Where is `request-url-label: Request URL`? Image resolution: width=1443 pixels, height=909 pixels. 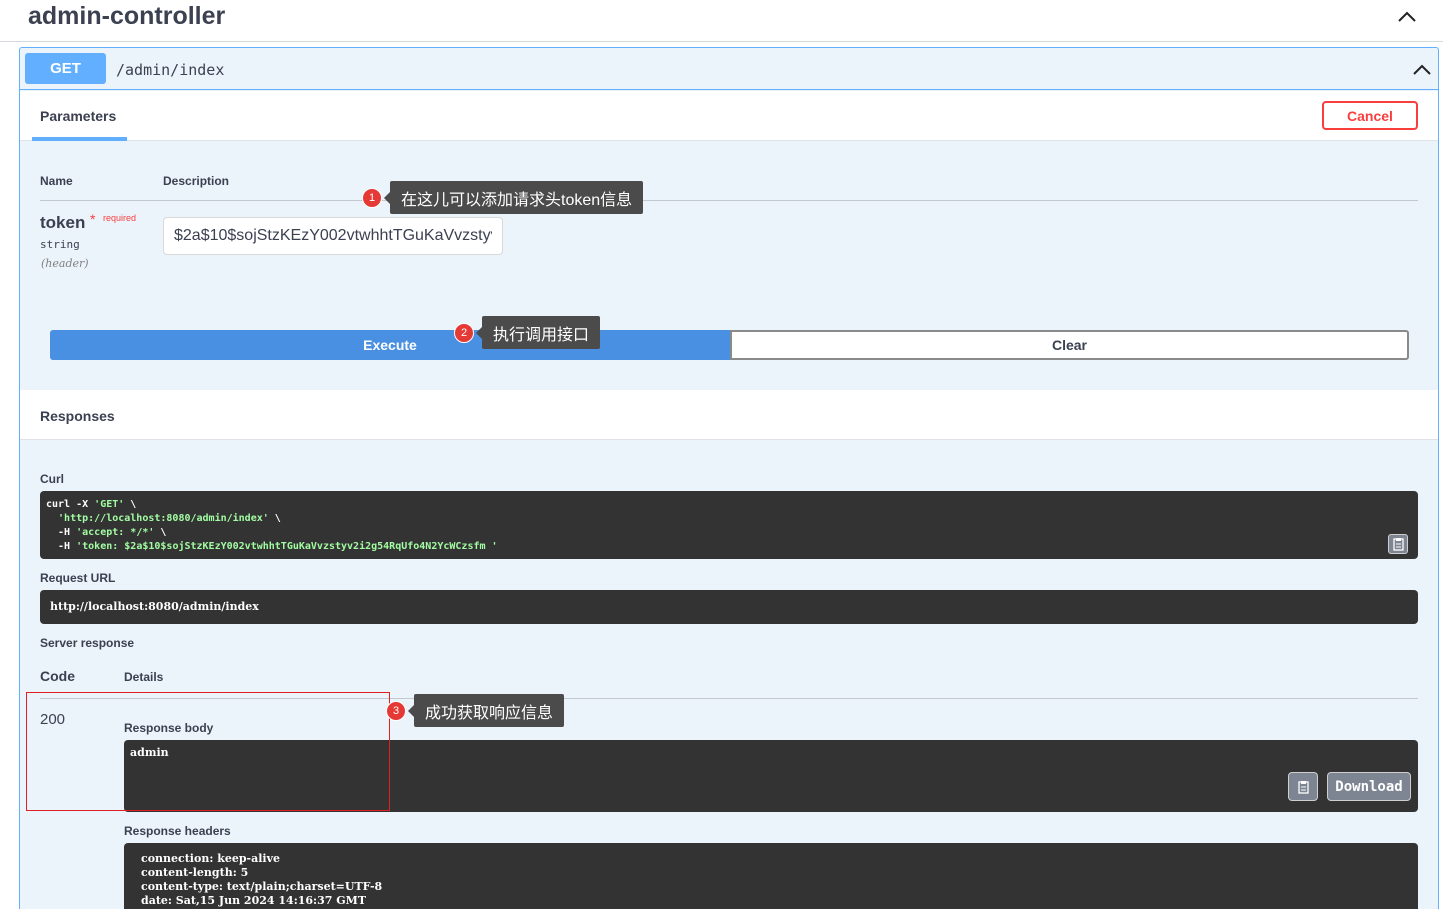 request-url-label: Request URL is located at coordinates (78, 578).